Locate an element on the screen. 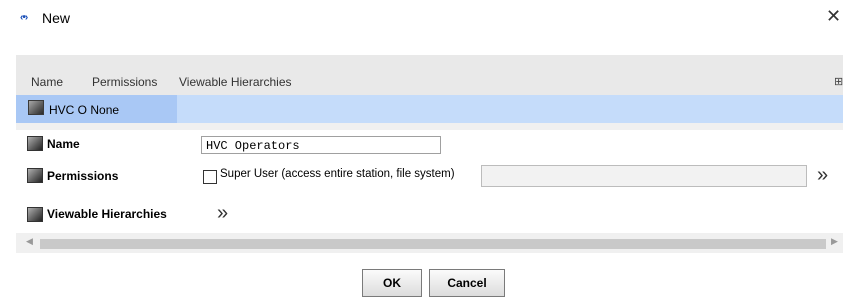 The image size is (843, 300). row-name: HVC O None is located at coordinates (84, 110).